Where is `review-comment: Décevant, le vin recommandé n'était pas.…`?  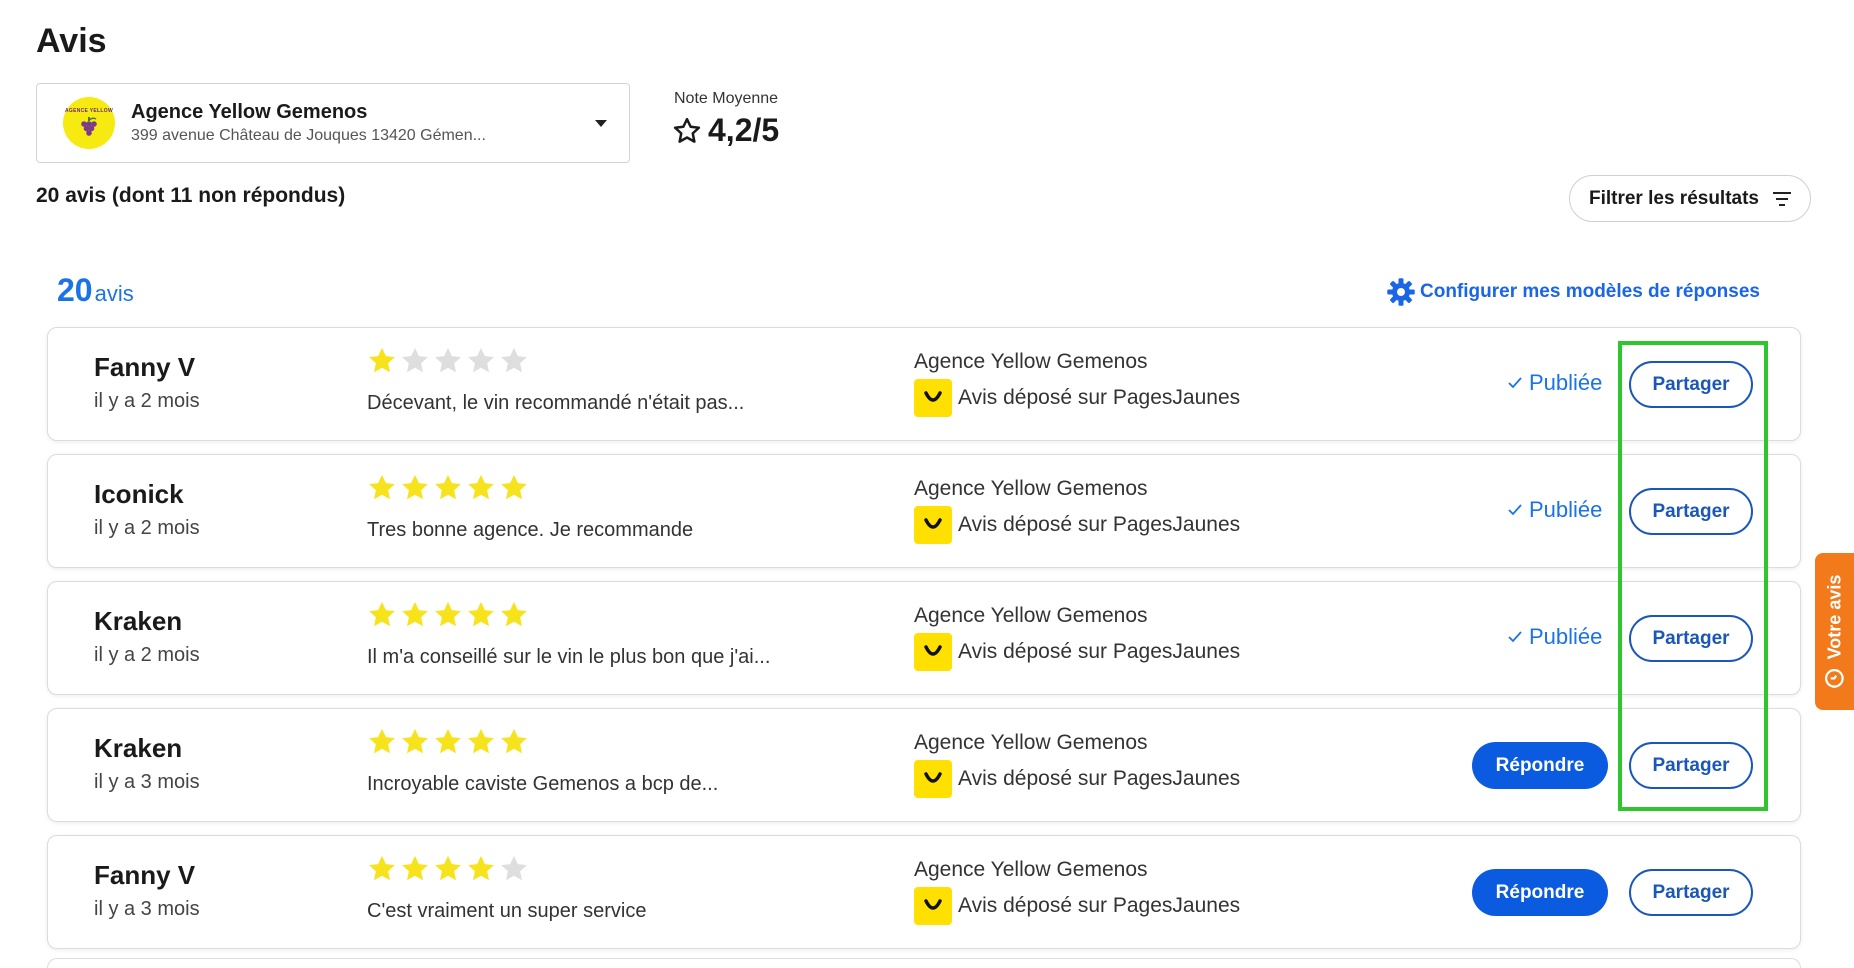 review-comment: Décevant, le vin recommandé n'était pas.… is located at coordinates (556, 403).